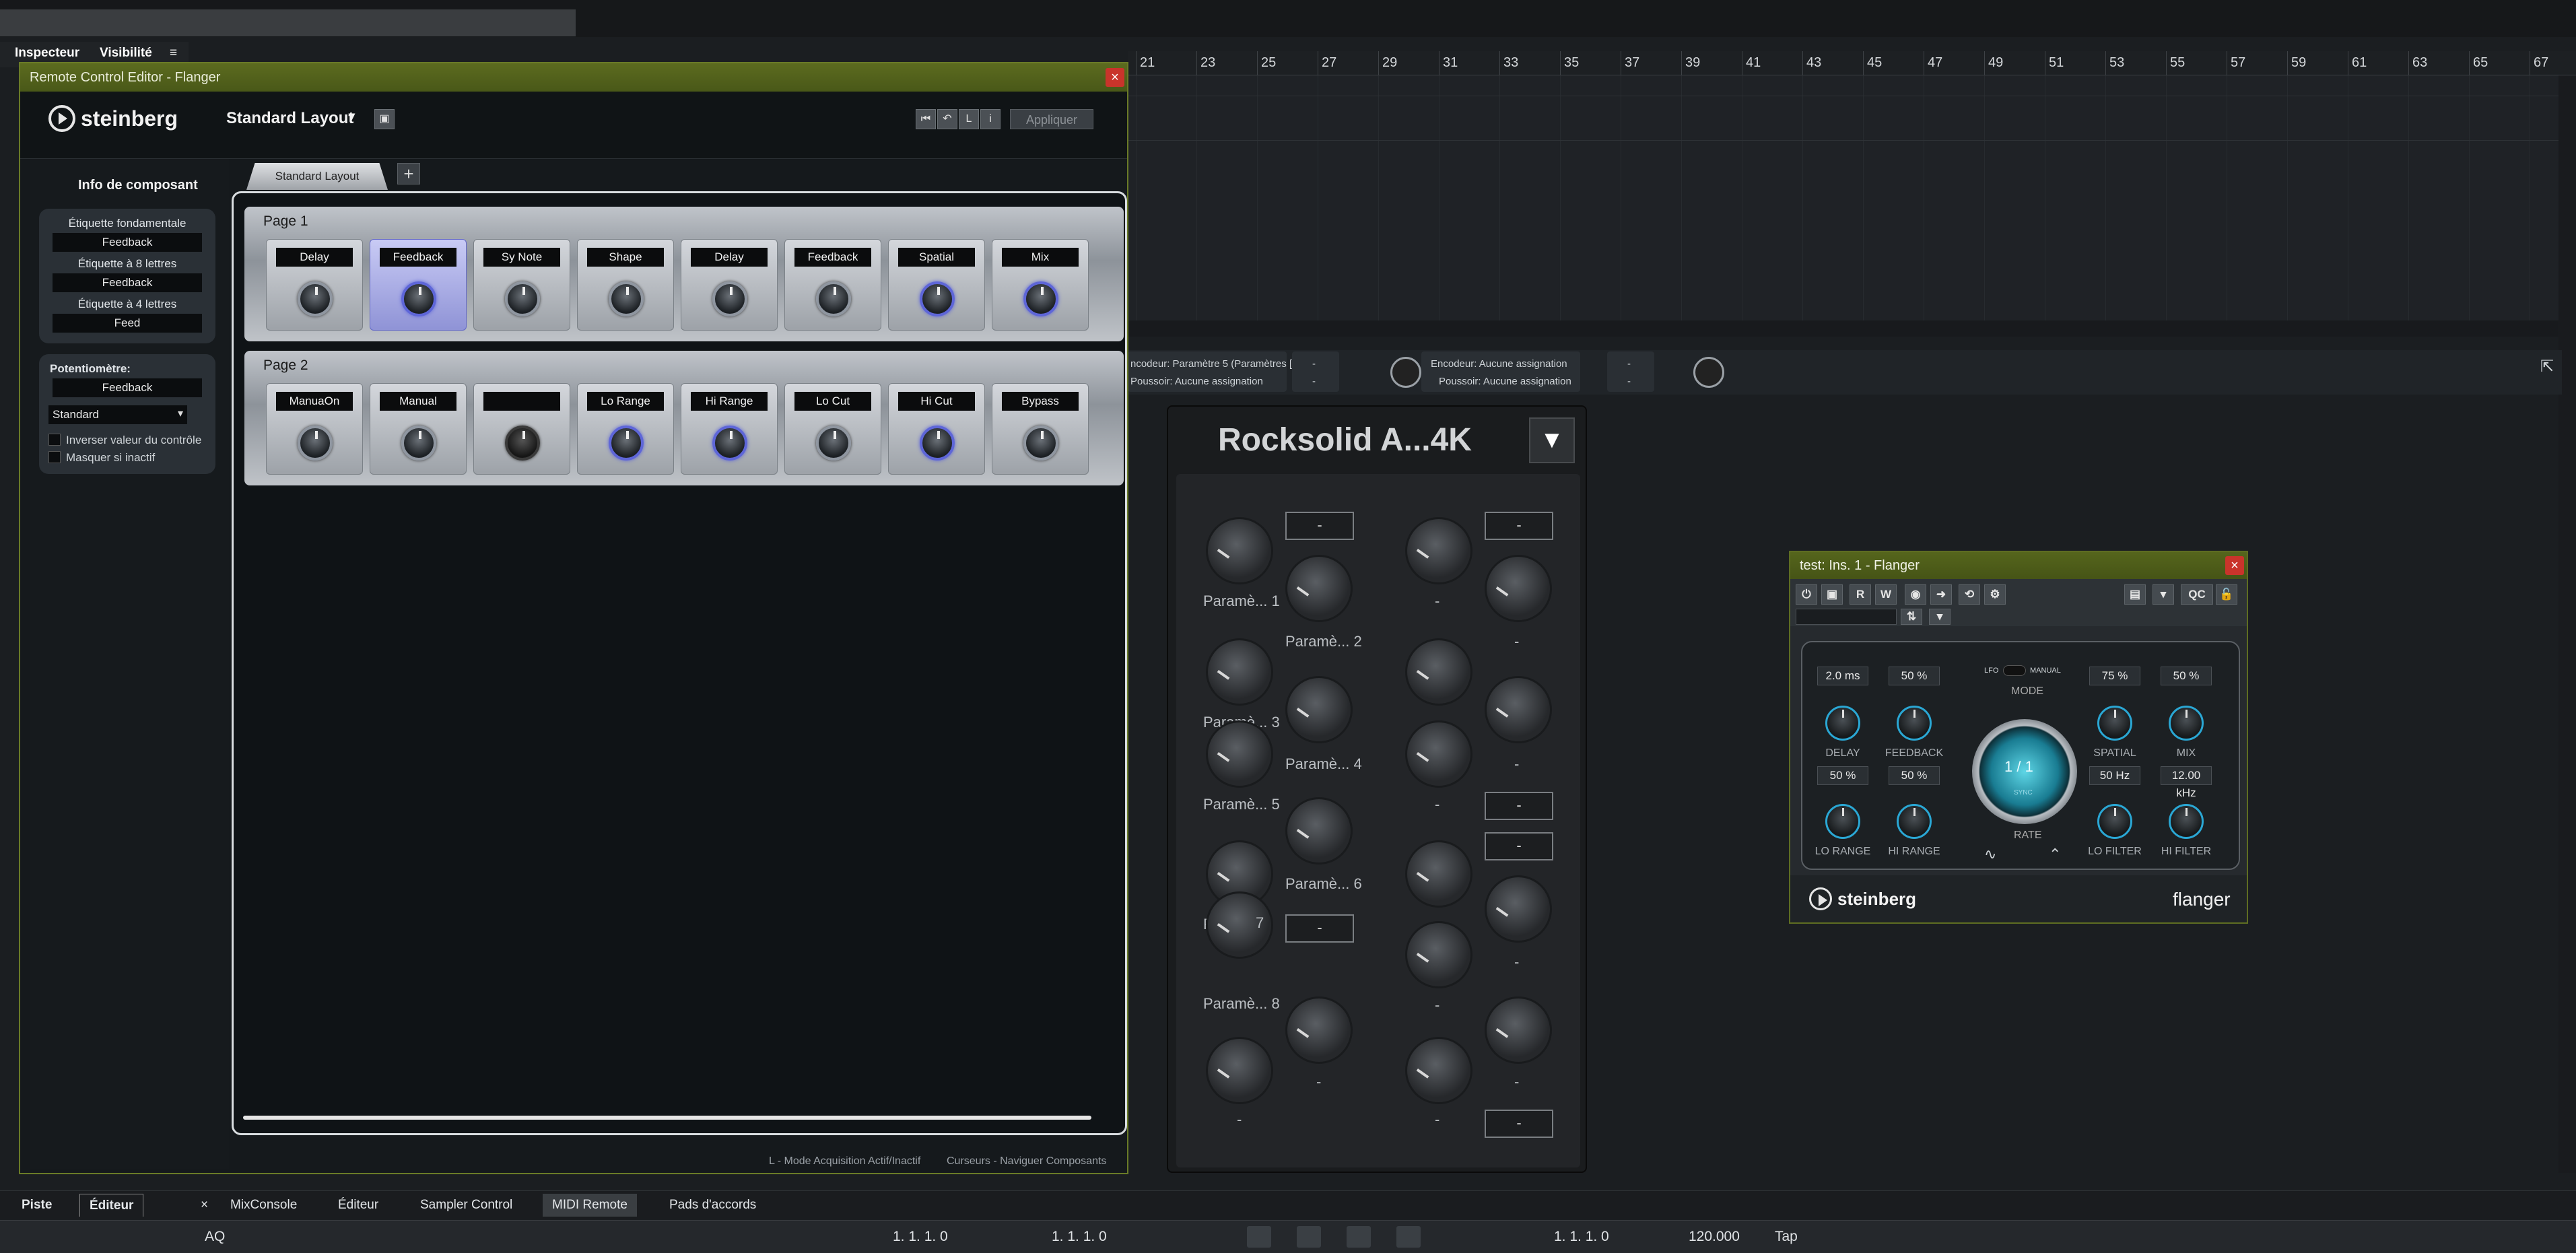 The height and width of the screenshot is (1253, 2576). I want to click on gear-icon: ⚙, so click(1995, 594).